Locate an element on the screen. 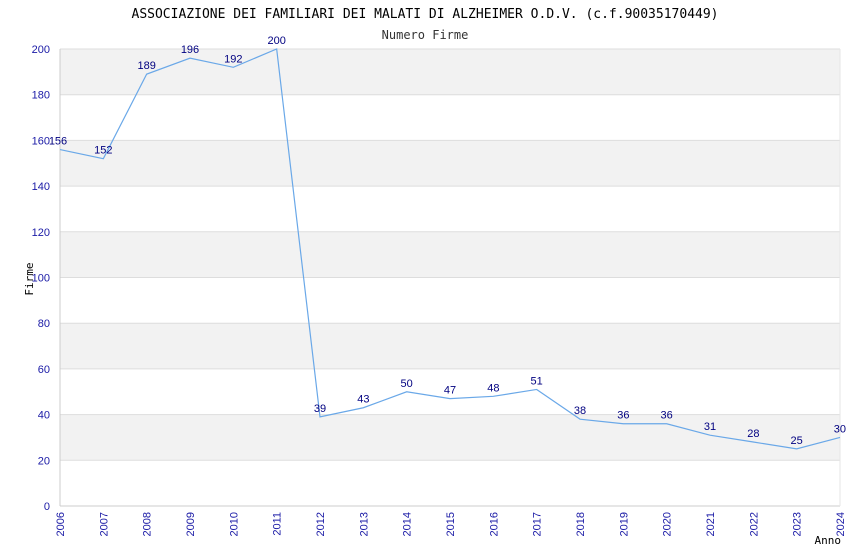 Image resolution: width=850 pixels, height=550 pixels. x-tick-label: 2022 is located at coordinates (754, 524).